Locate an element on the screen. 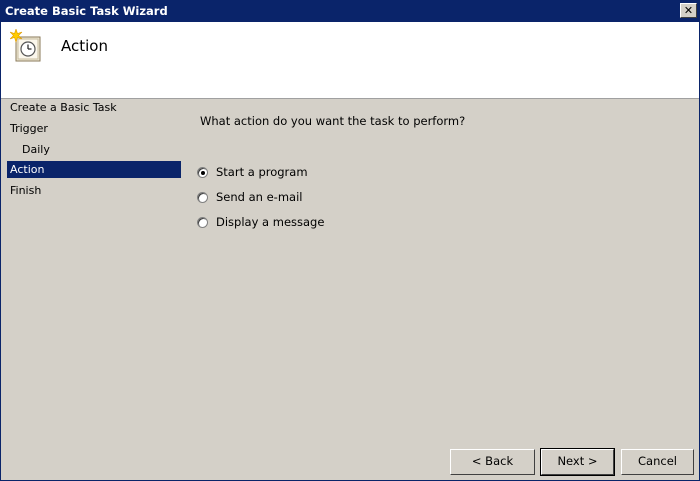  option-start-program-label: Start a program is located at coordinates (262, 172).